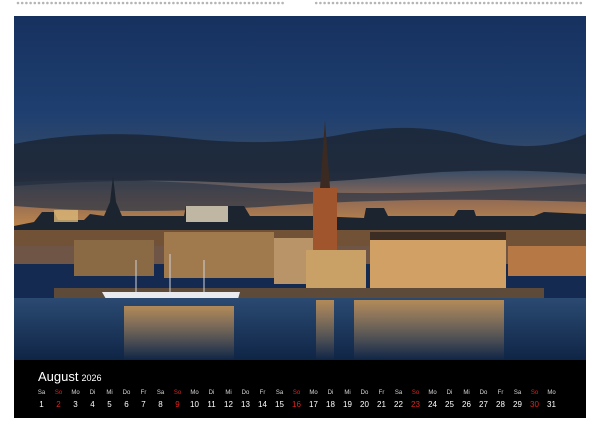 The height and width of the screenshot is (432, 600). I want to click on day-cell: Fr 21, so click(381, 400).